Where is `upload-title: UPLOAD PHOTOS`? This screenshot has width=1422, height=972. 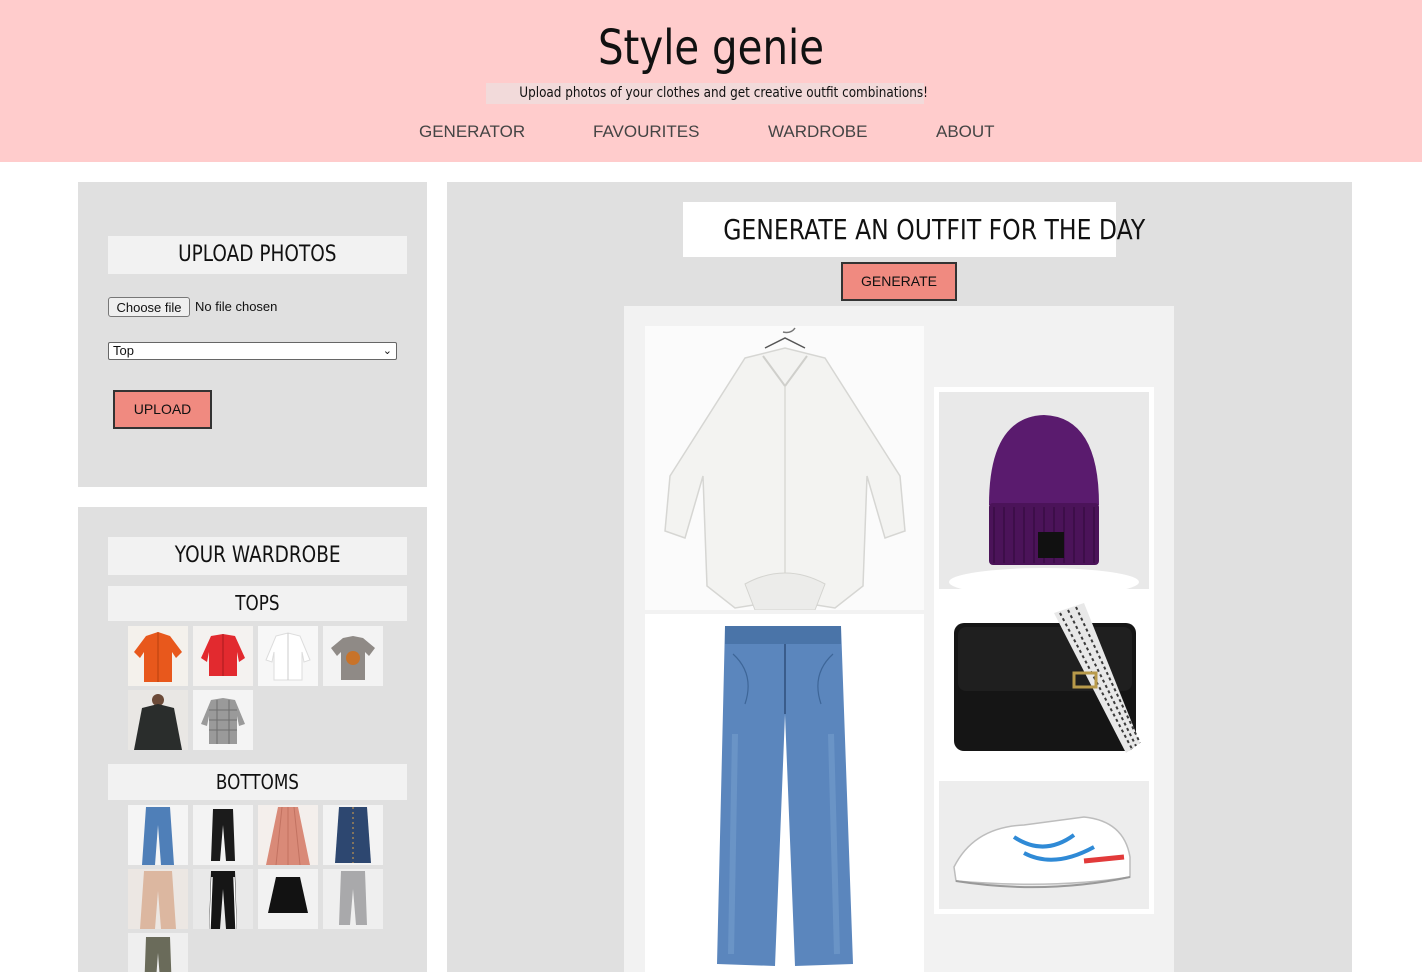
upload-title: UPLOAD PHOTOS is located at coordinates (257, 255).